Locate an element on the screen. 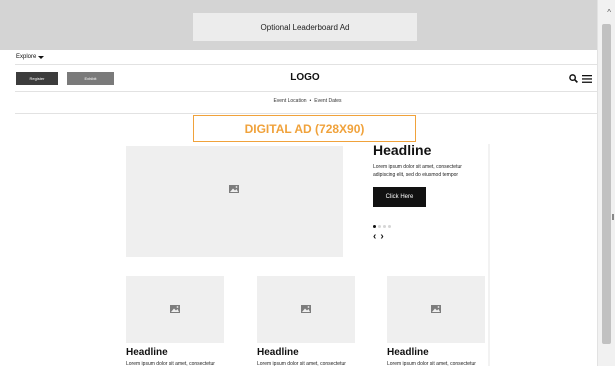  vertical-scrollbar: ^ is located at coordinates (606, 183).